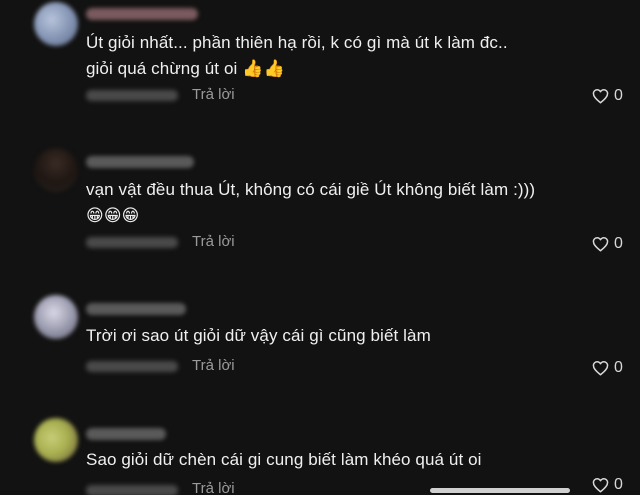  What do you see at coordinates (500, 490) in the screenshot?
I see `home-indicator` at bounding box center [500, 490].